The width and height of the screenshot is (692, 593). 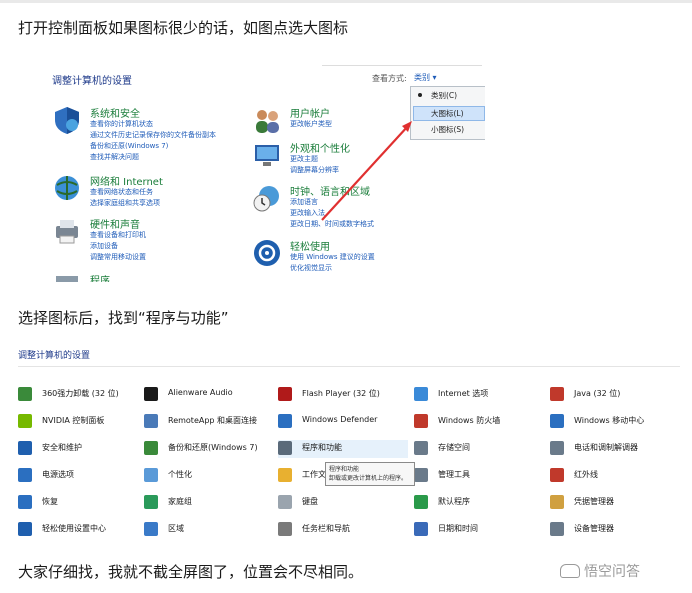 I want to click on control-panel-item: 个性化, so click(x=206, y=476).